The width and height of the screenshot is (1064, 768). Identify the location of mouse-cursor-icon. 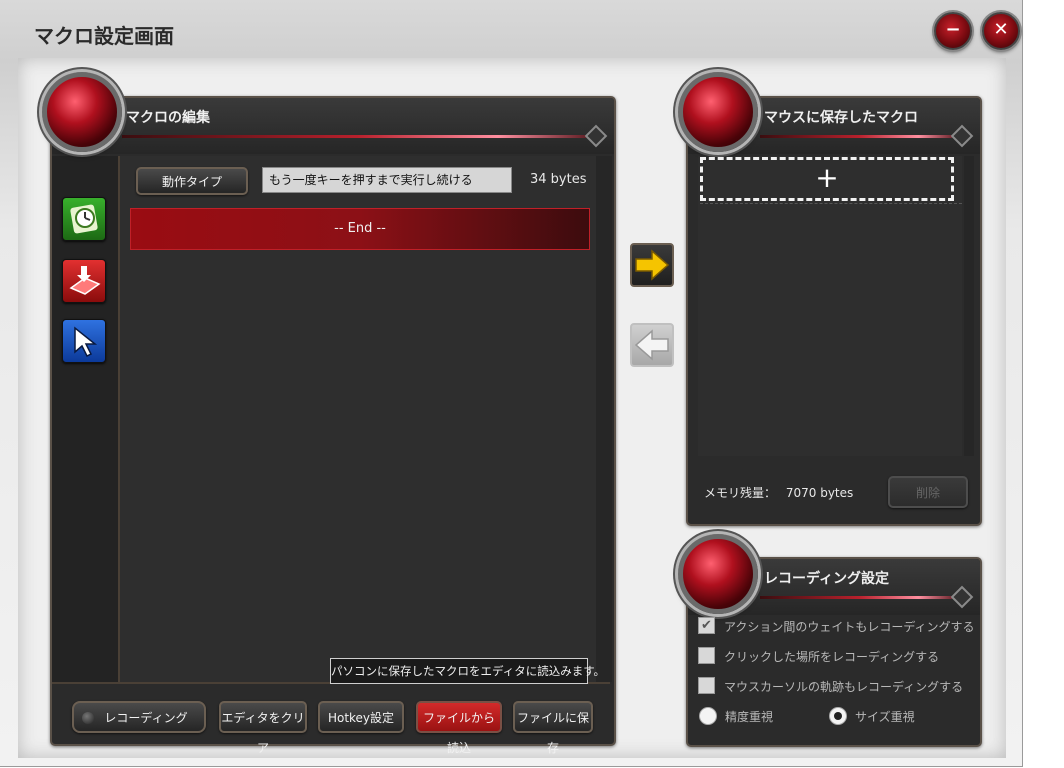
(86, 342).